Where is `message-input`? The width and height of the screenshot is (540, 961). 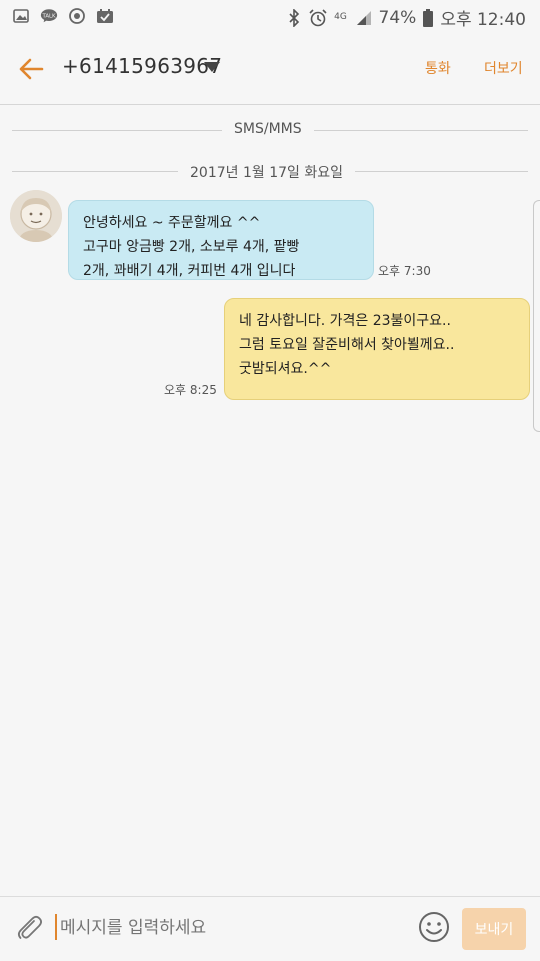 message-input is located at coordinates (230, 928).